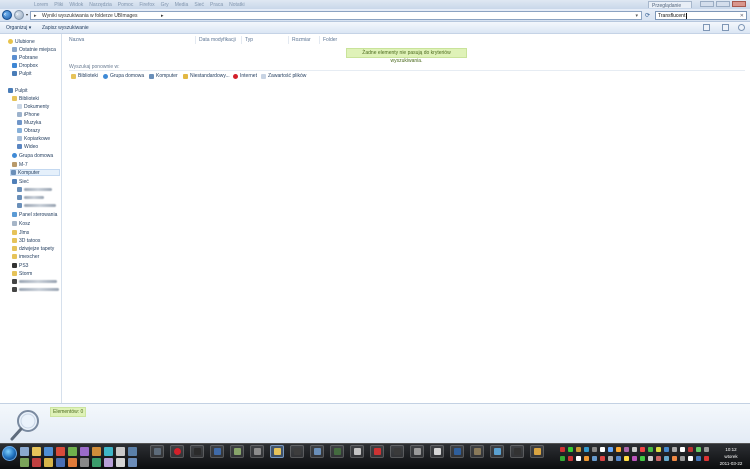 The height and width of the screenshot is (469, 750). I want to click on nav-copies: Kopiarkowe, so click(33, 138).